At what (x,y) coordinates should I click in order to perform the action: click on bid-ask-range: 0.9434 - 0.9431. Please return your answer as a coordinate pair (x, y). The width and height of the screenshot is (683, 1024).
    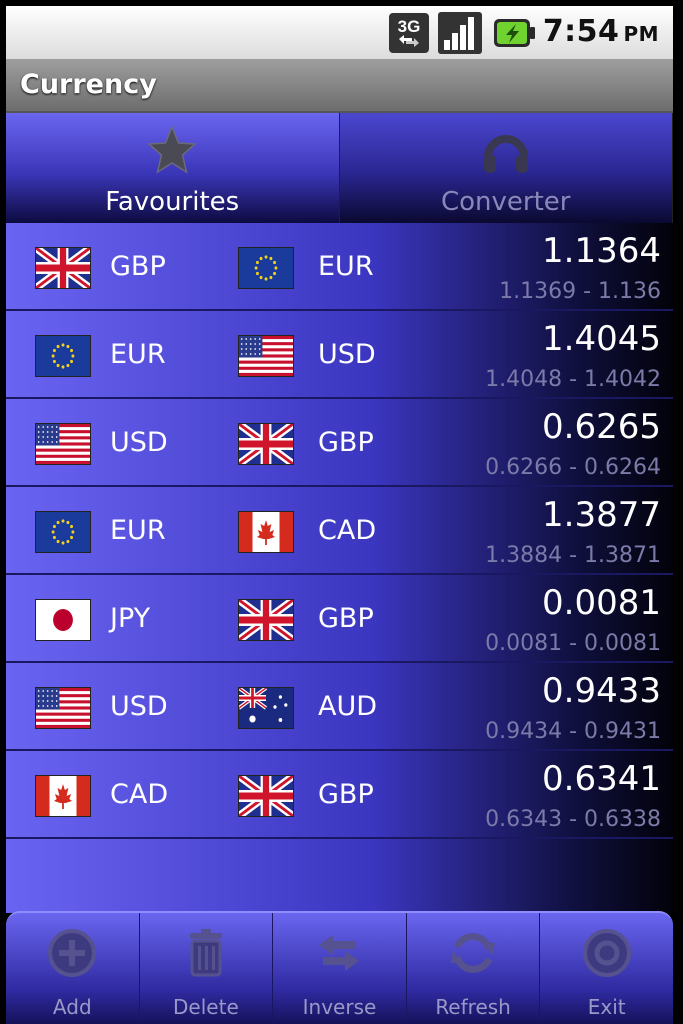
    Looking at the image, I should click on (573, 731).